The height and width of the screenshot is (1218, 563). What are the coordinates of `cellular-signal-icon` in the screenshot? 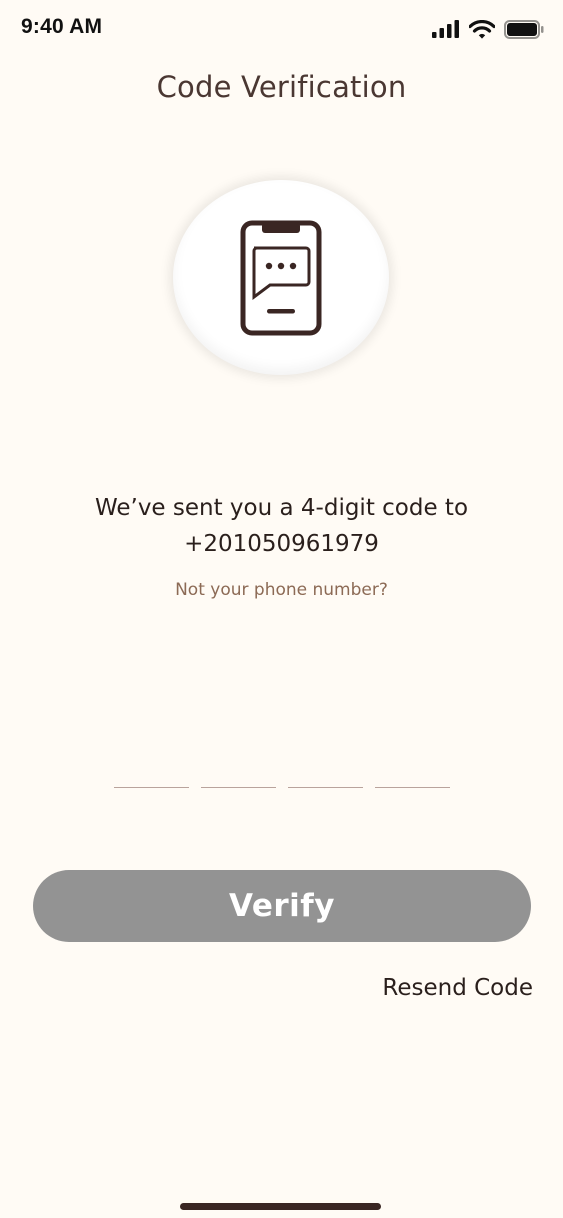 It's located at (445, 29).